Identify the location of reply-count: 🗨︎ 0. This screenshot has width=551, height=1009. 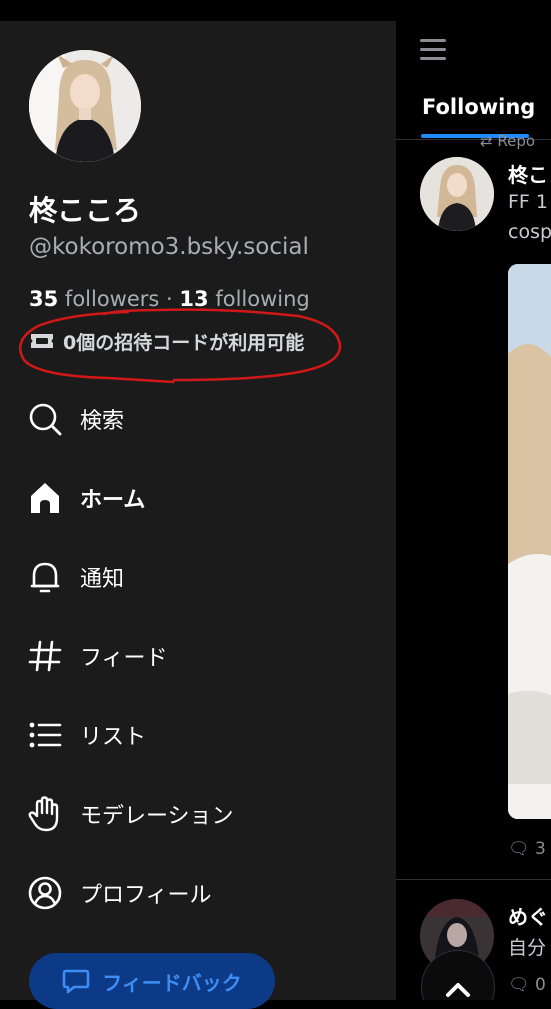
(527, 985).